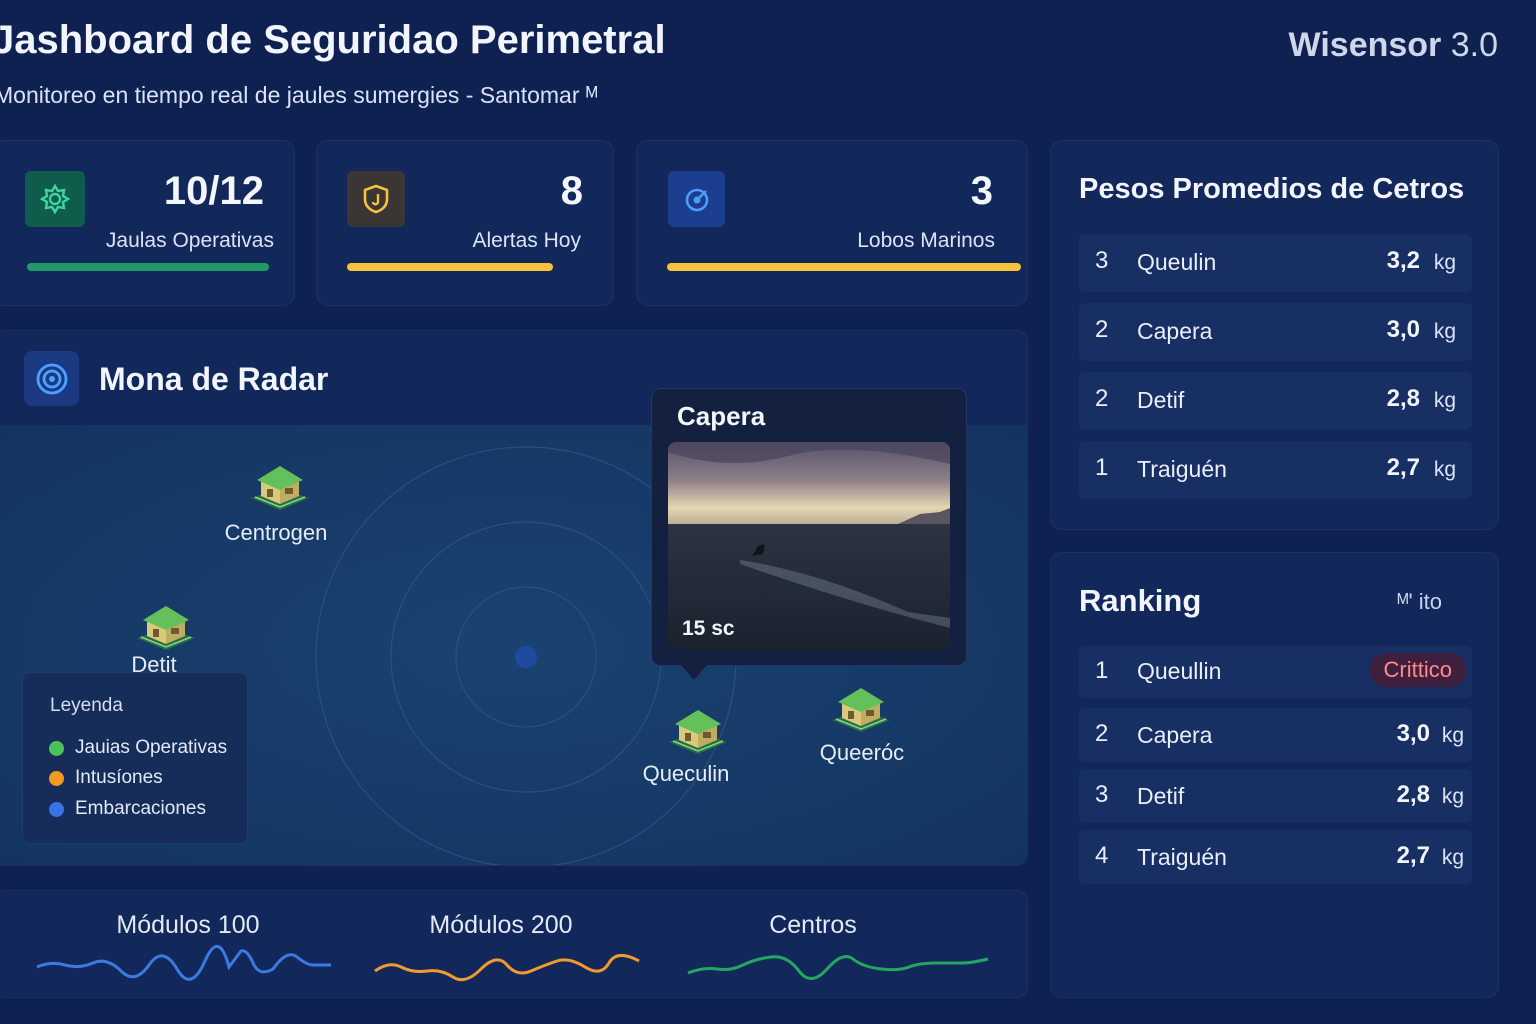 Image resolution: width=1536 pixels, height=1024 pixels. What do you see at coordinates (862, 752) in the screenshot?
I see `marker-label: Queeróc` at bounding box center [862, 752].